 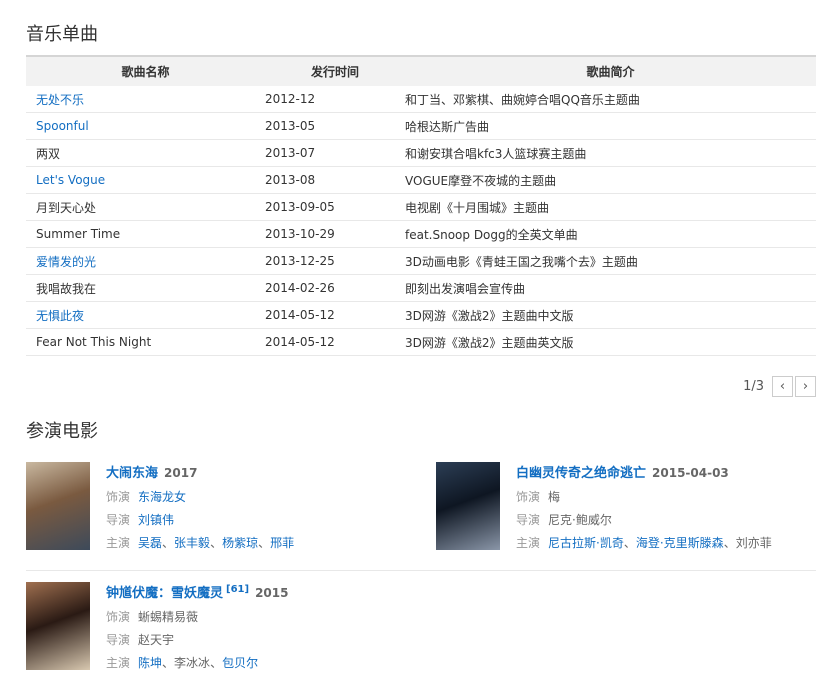 I want to click on song-name: 两双, so click(x=48, y=153).